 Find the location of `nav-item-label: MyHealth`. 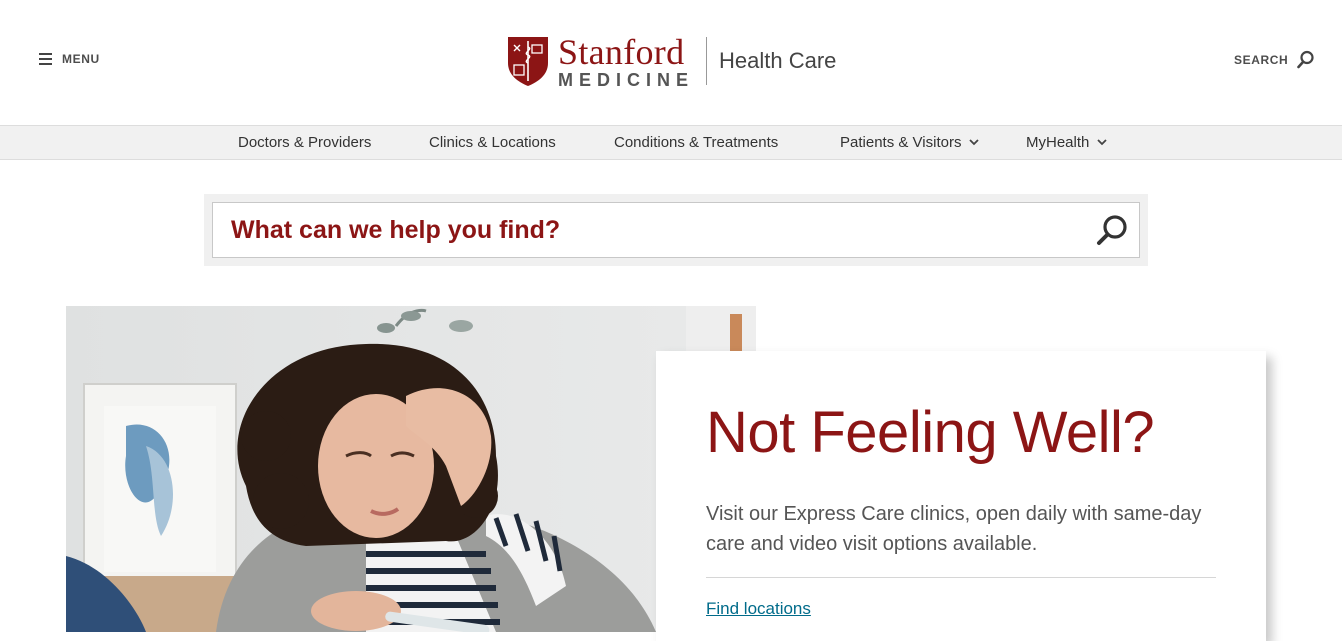

nav-item-label: MyHealth is located at coordinates (1058, 142).